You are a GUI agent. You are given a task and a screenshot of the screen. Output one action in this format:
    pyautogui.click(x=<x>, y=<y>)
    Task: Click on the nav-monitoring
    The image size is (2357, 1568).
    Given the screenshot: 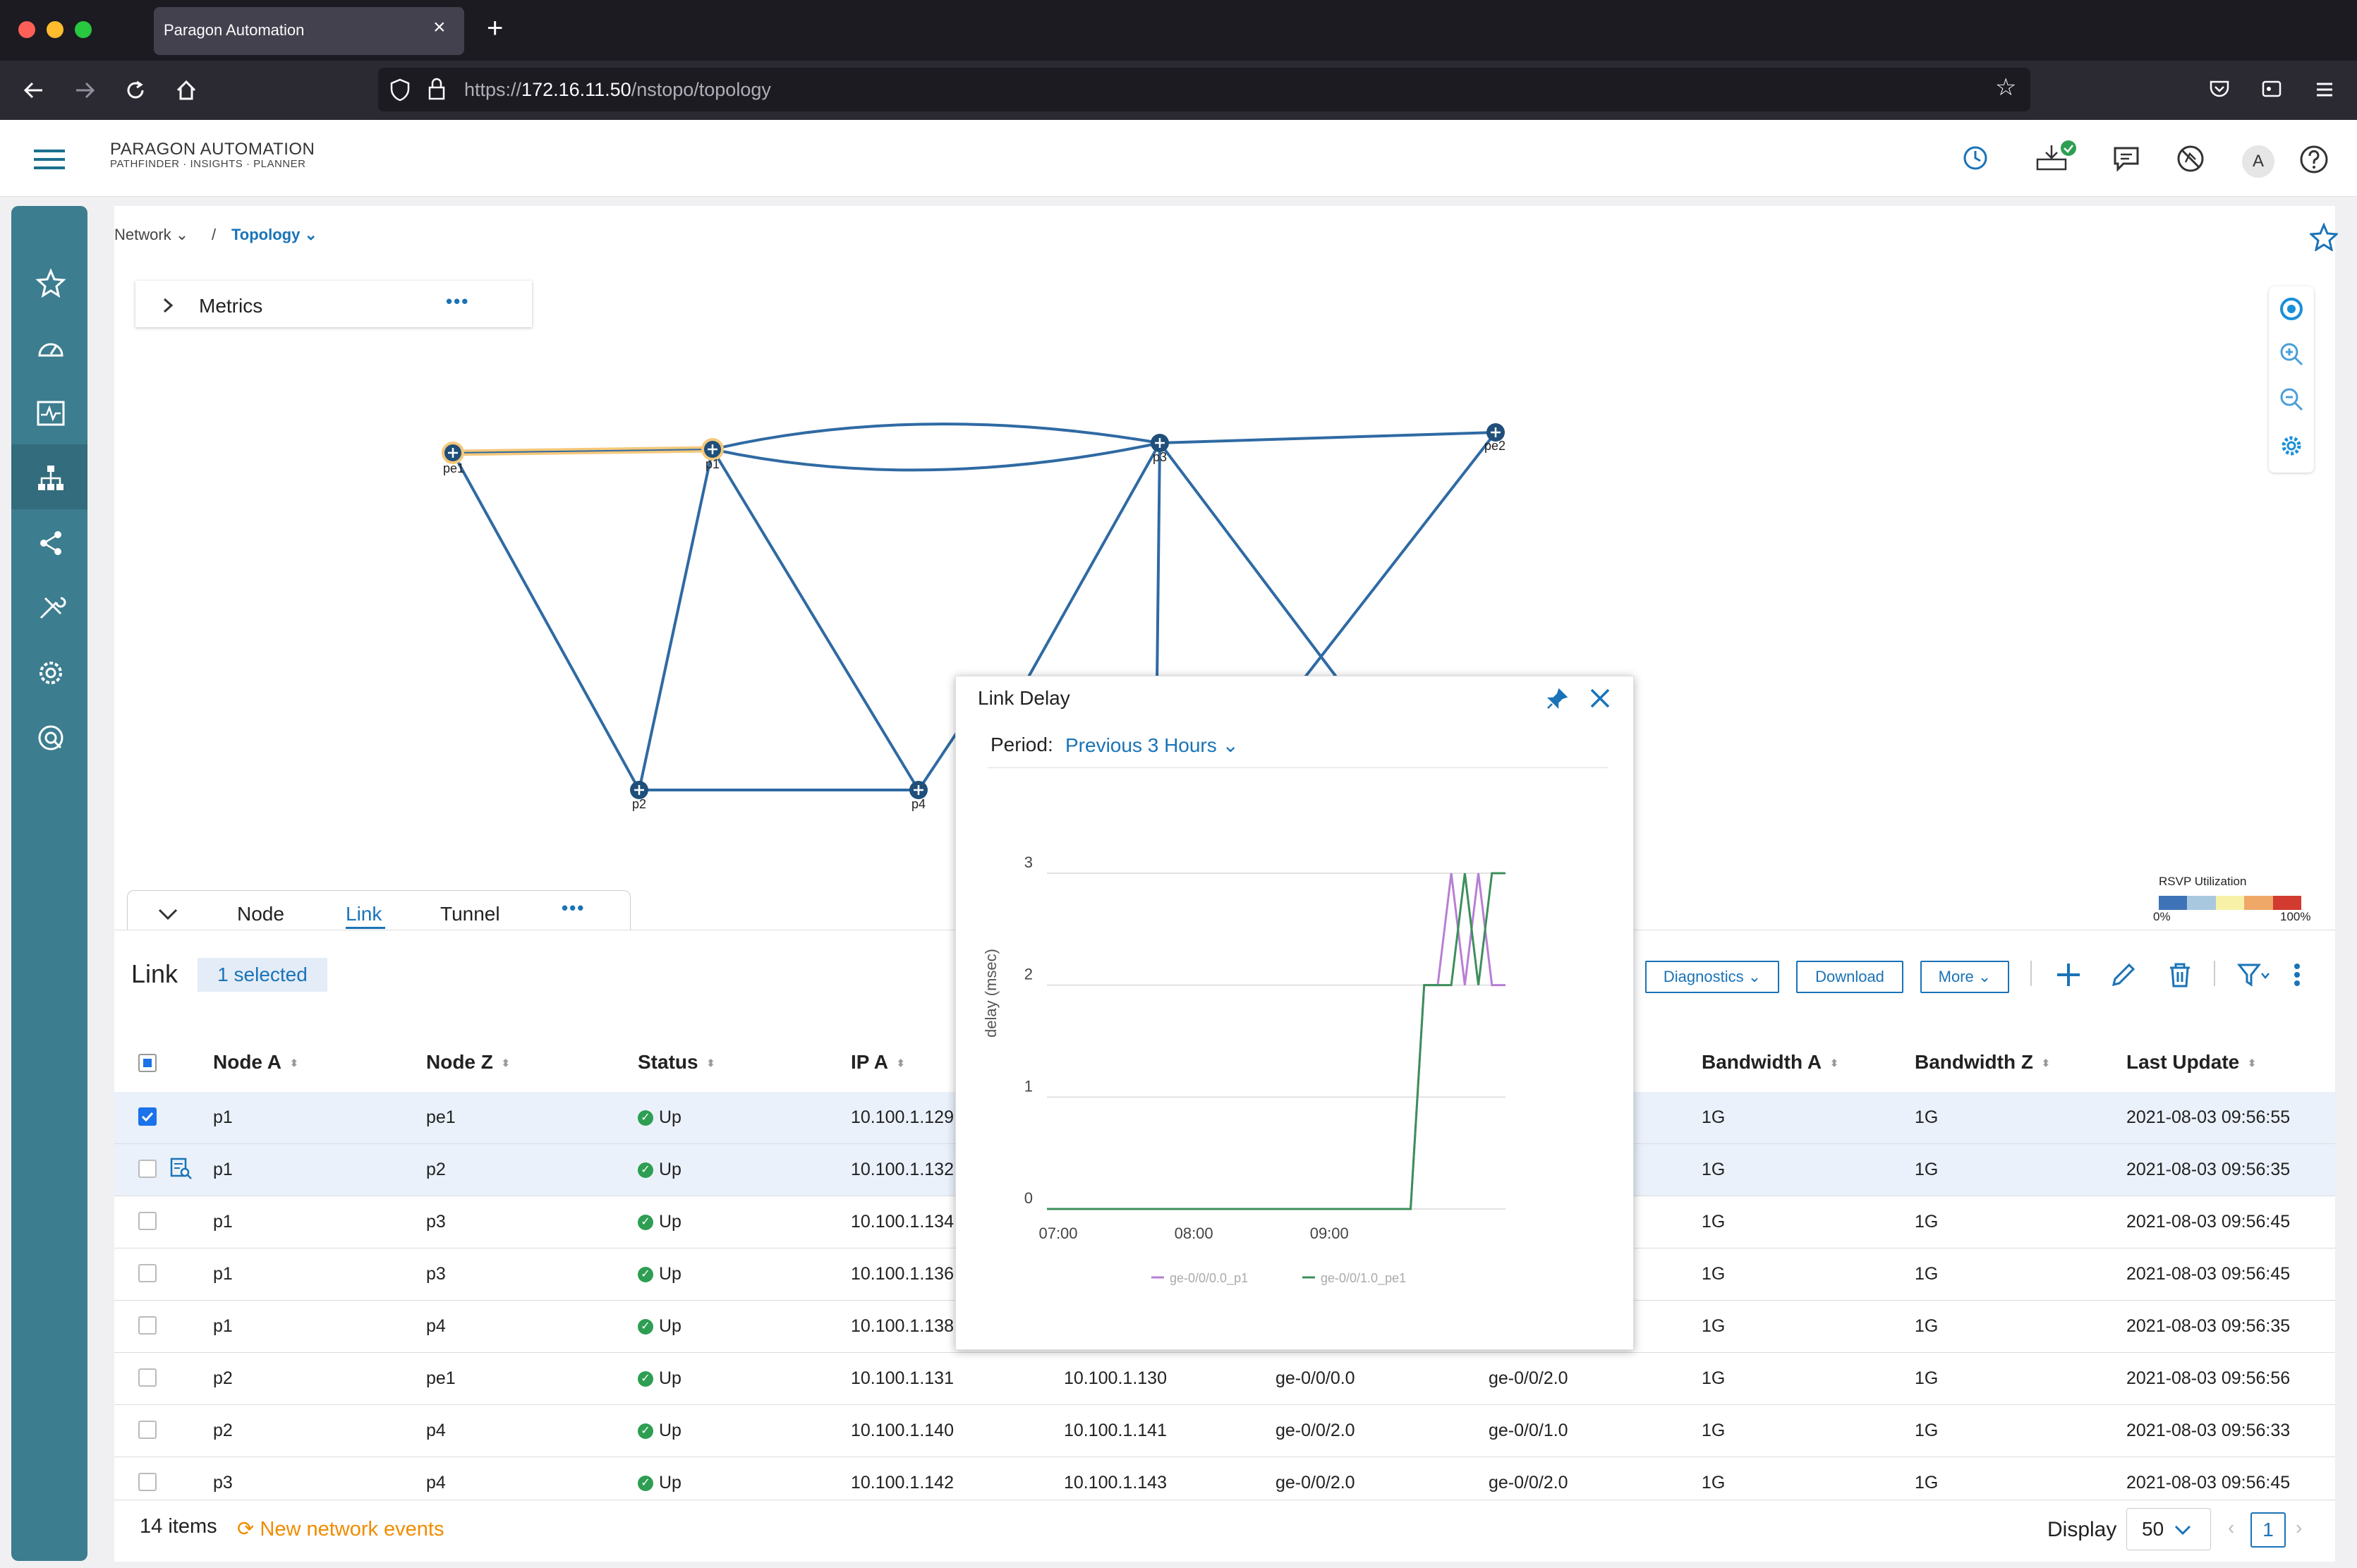 What is the action you would take?
    pyautogui.click(x=49, y=412)
    